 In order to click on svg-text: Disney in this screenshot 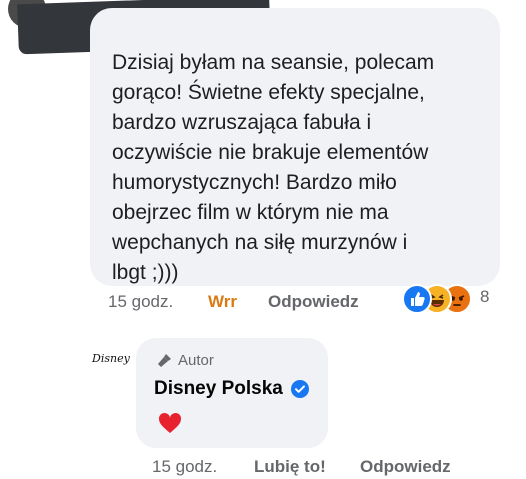, I will do `click(110, 358)`.